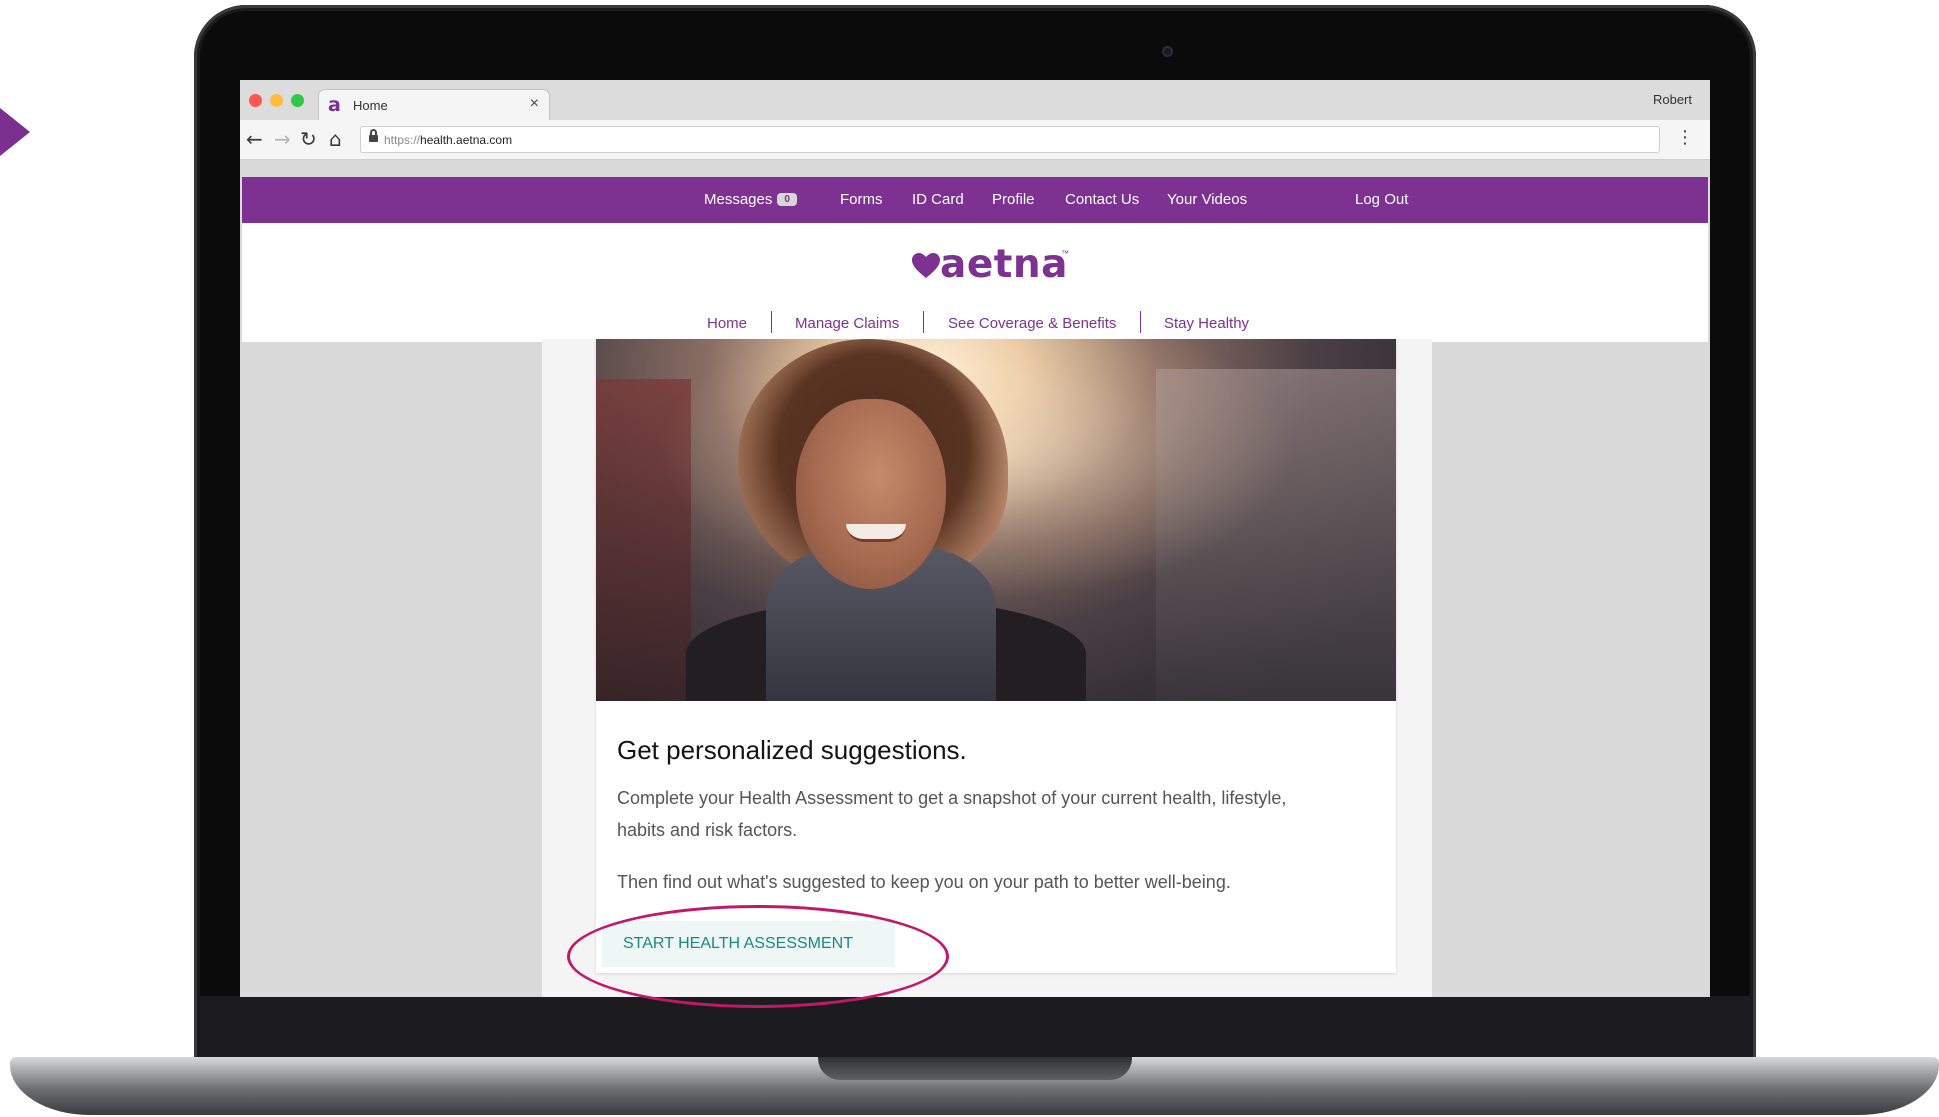  What do you see at coordinates (847, 323) in the screenshot?
I see `subnav-manage-claims: Manage Claims` at bounding box center [847, 323].